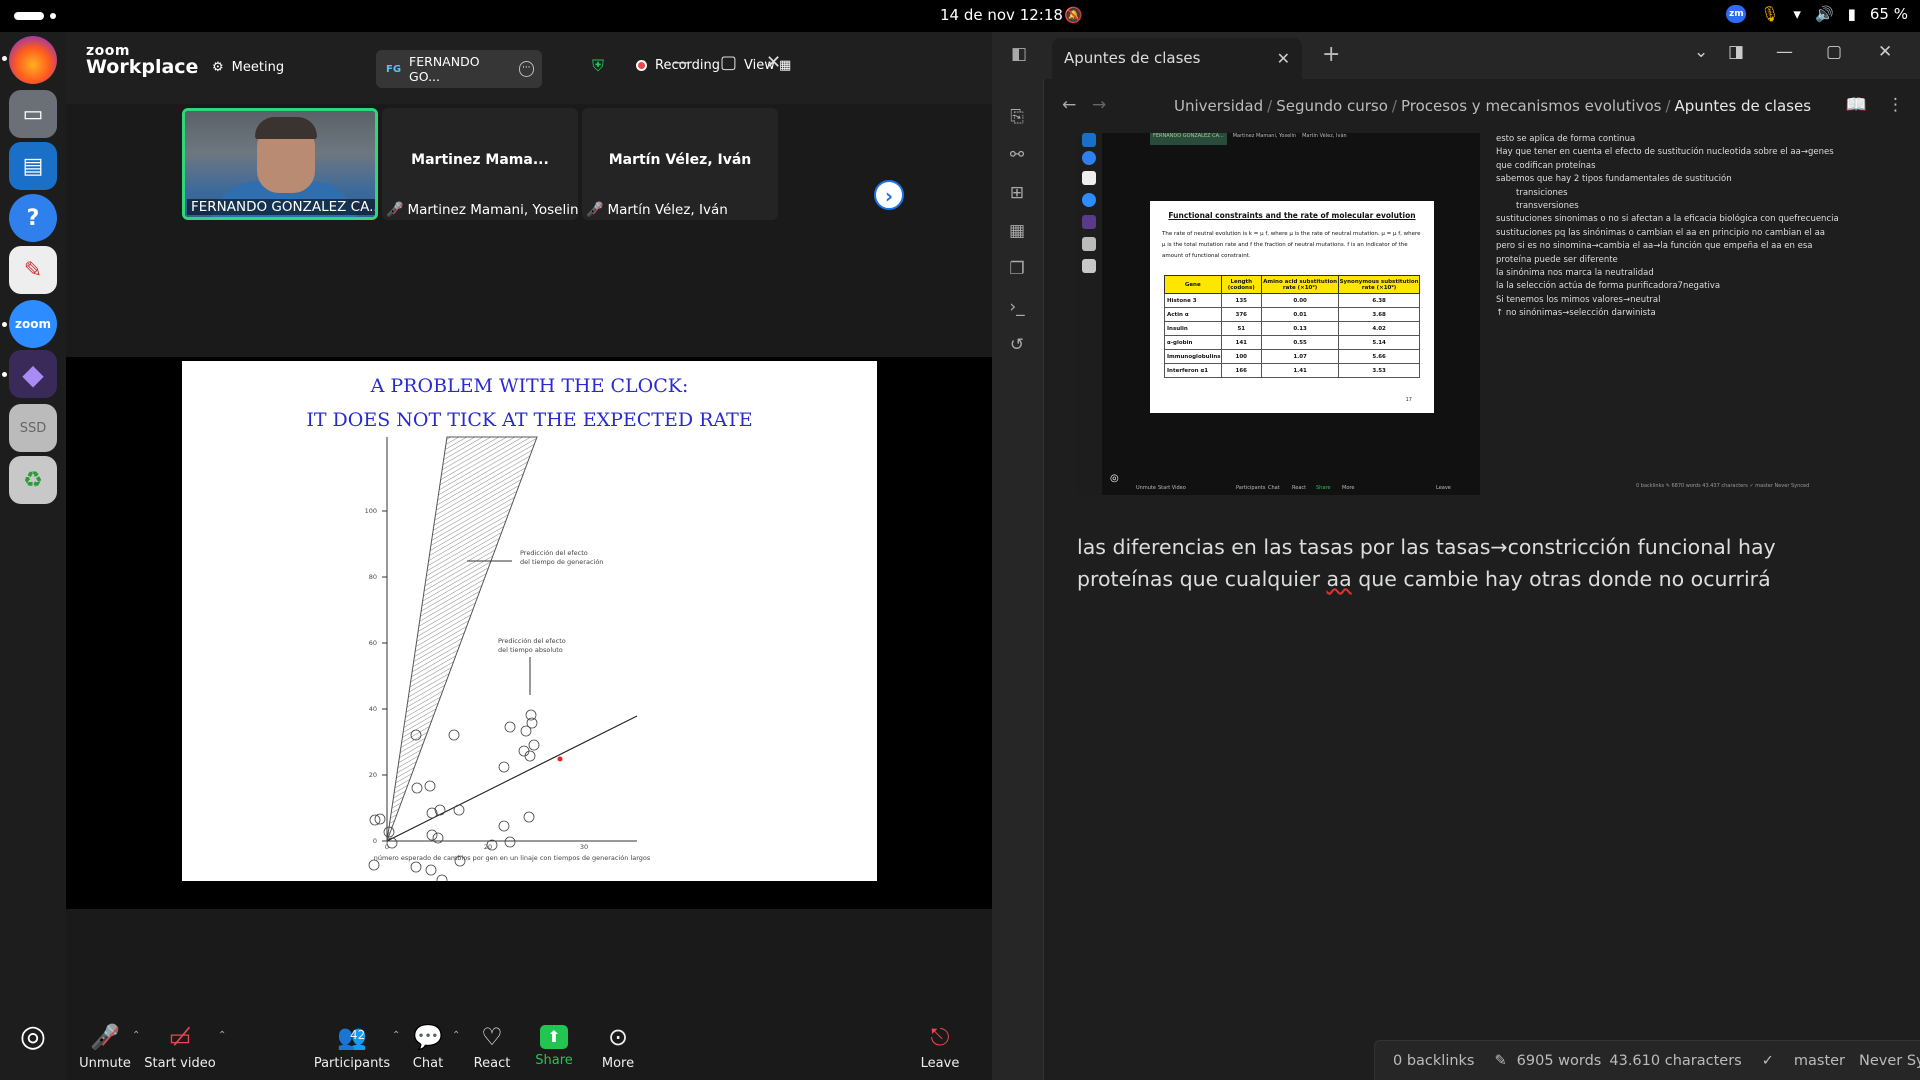  Describe the element at coordinates (1017, 346) in the screenshot. I see `sync-history-icon: ↺` at that location.